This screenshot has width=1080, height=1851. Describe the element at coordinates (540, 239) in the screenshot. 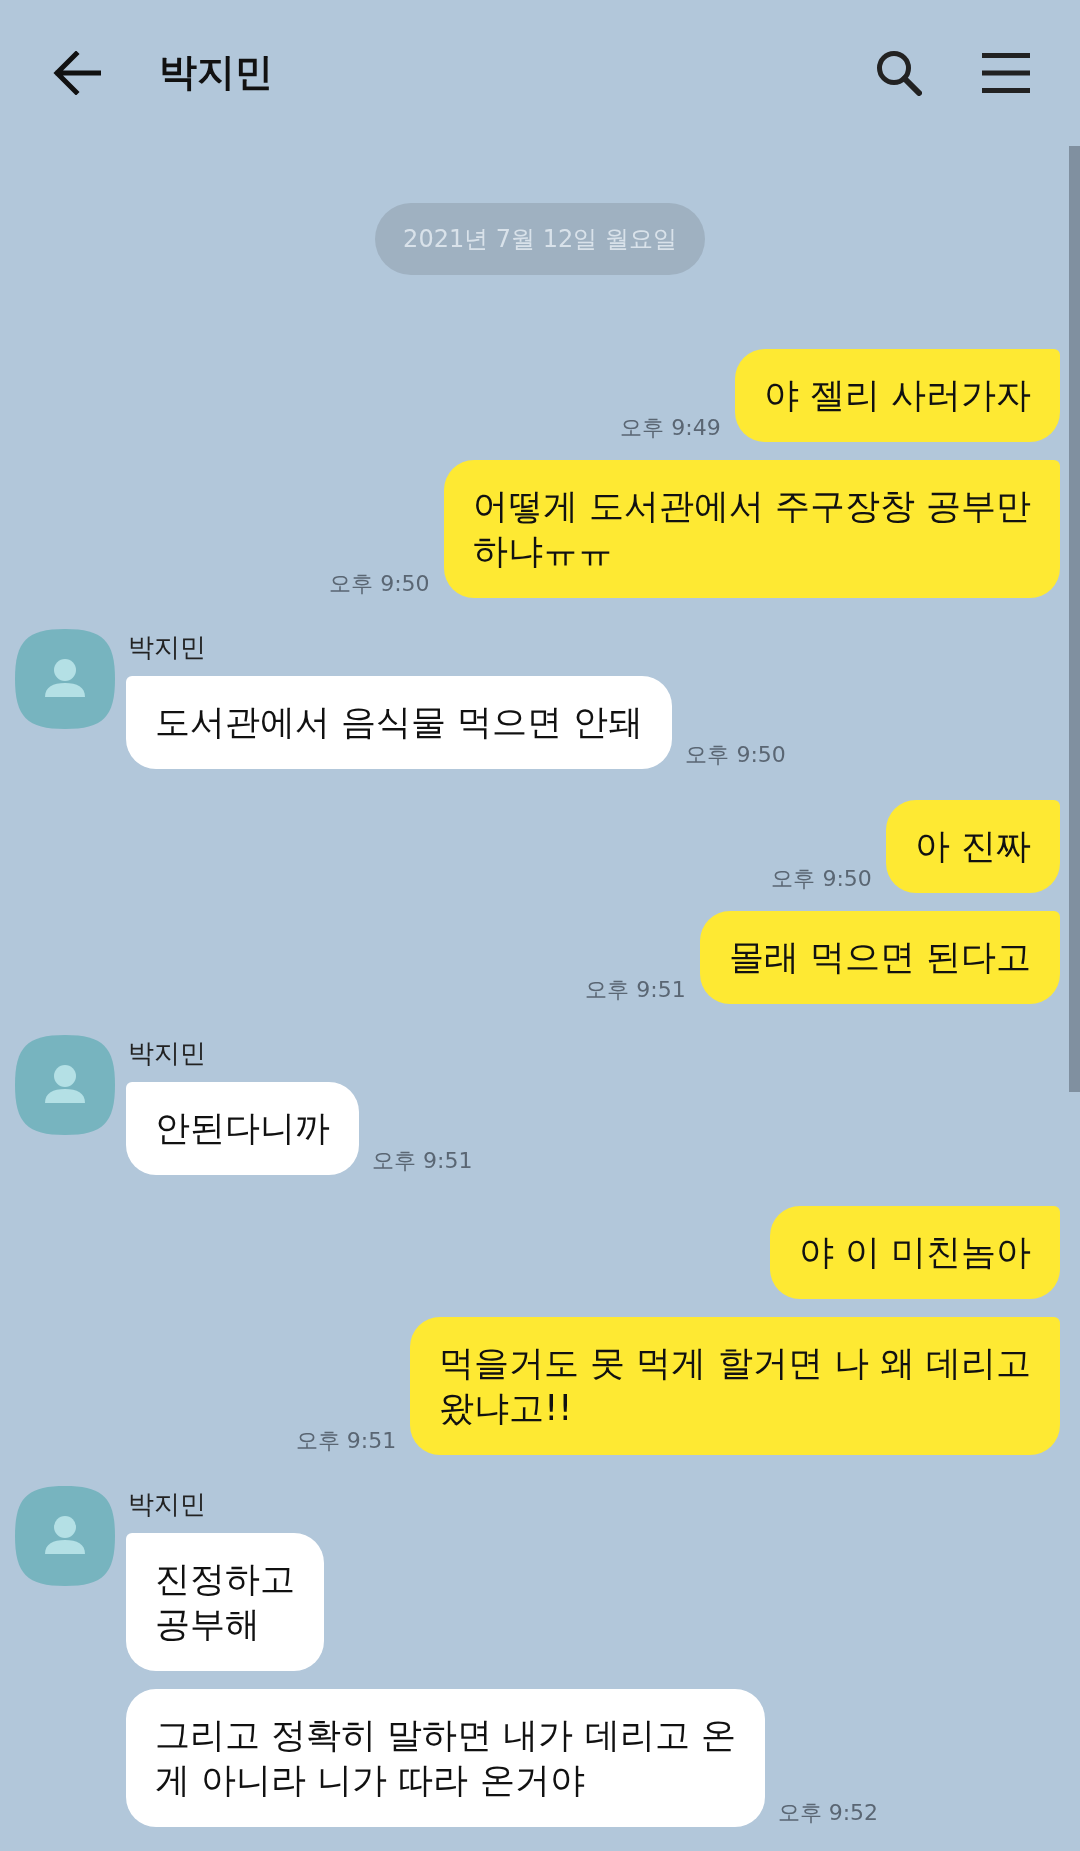

I see `date-divider: 2021년 7월 12일 월요일` at that location.